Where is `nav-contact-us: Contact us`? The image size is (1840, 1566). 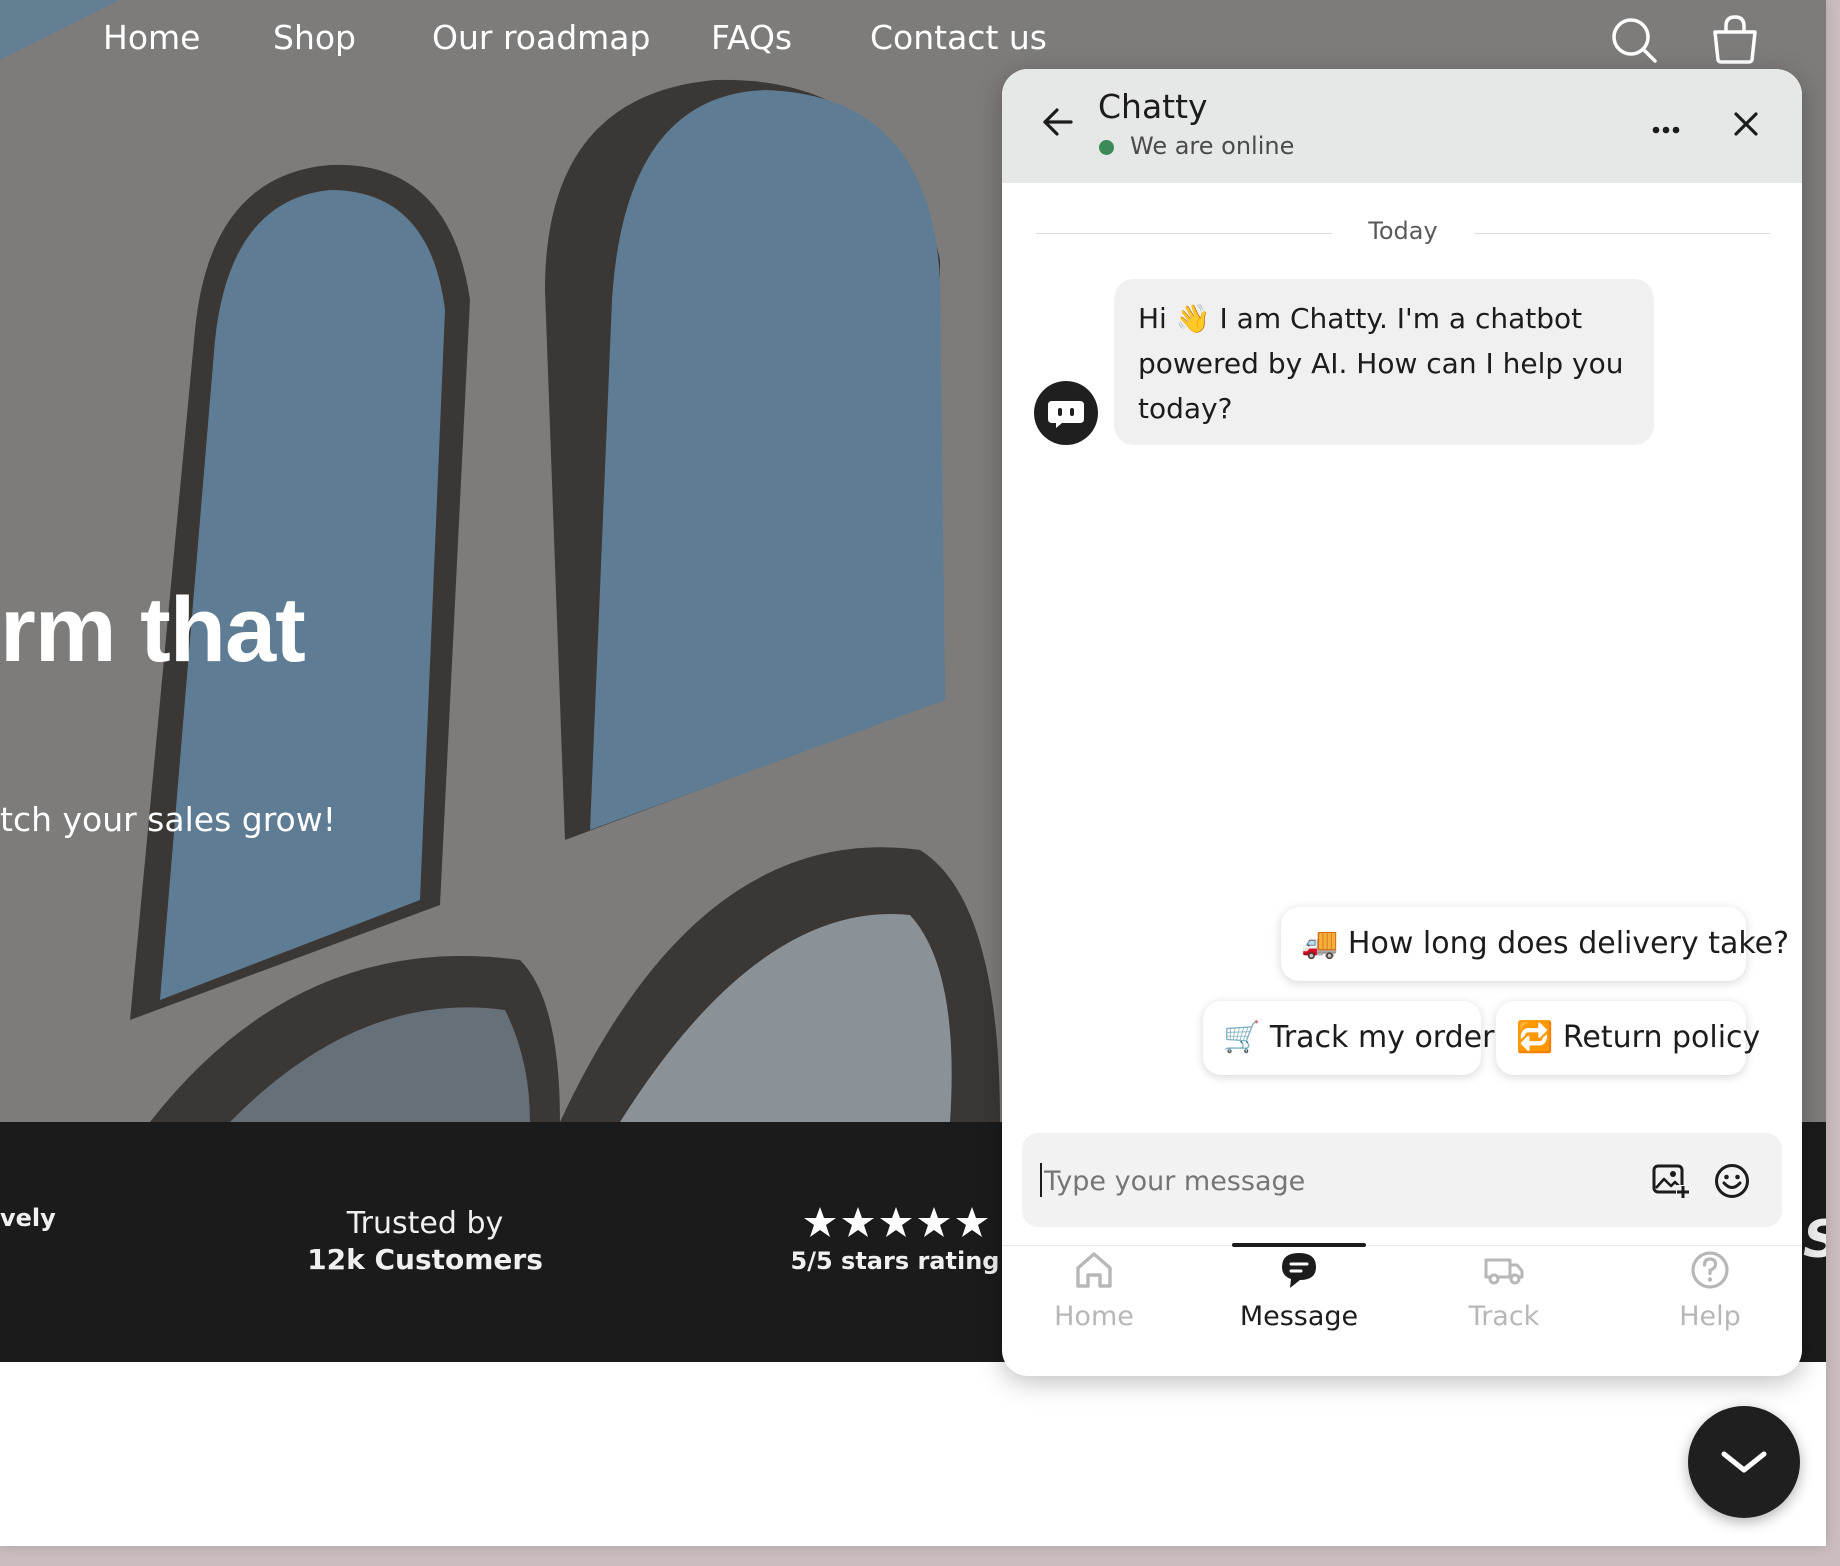
nav-contact-us: Contact us is located at coordinates (958, 37).